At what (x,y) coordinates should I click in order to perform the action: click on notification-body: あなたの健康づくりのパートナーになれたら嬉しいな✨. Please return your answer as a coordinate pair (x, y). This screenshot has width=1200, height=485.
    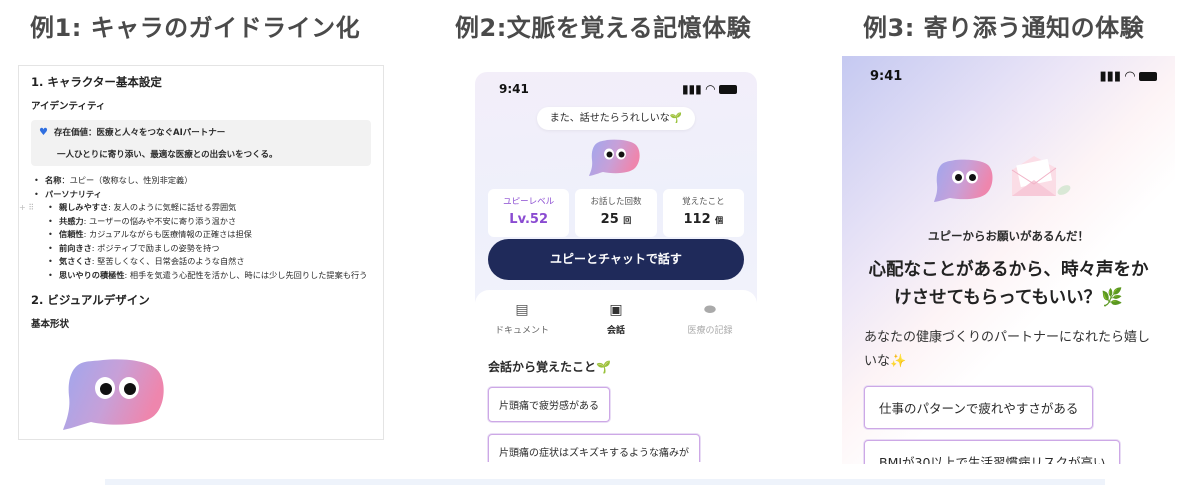
    Looking at the image, I should click on (1007, 349).